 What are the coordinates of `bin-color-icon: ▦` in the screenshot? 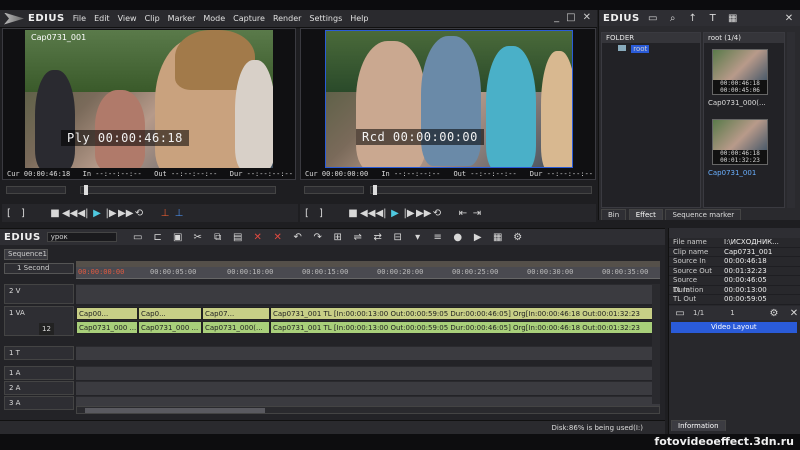 It's located at (733, 18).